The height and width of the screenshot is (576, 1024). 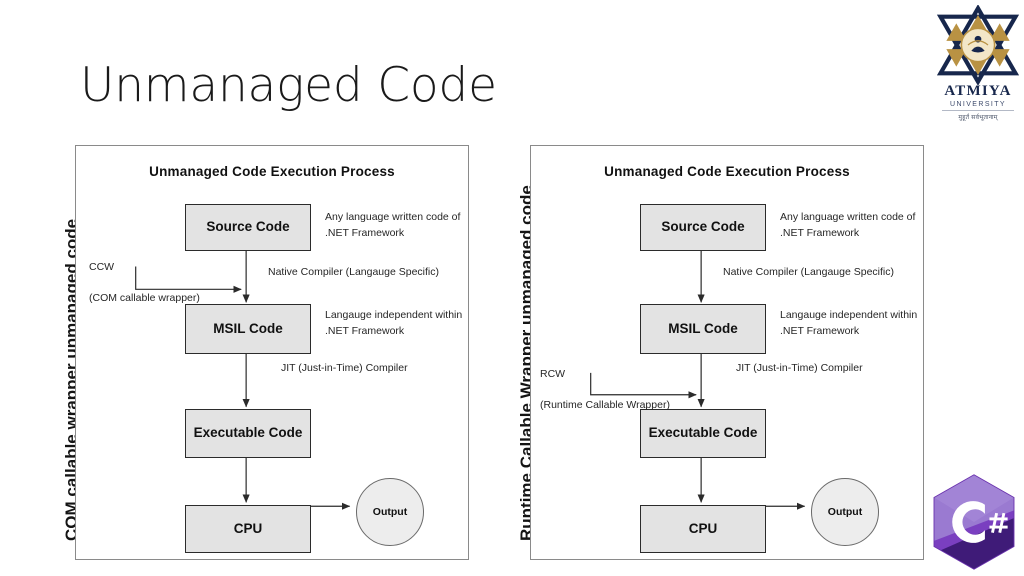 I want to click on star-svg, so click(x=978, y=45).